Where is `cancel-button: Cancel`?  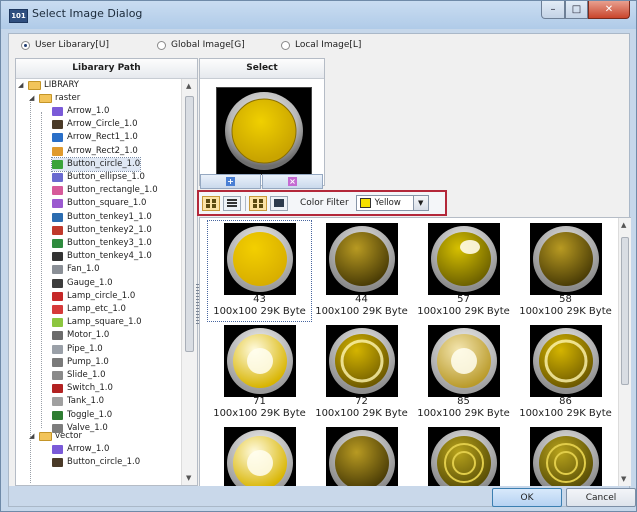 cancel-button: Cancel is located at coordinates (601, 497).